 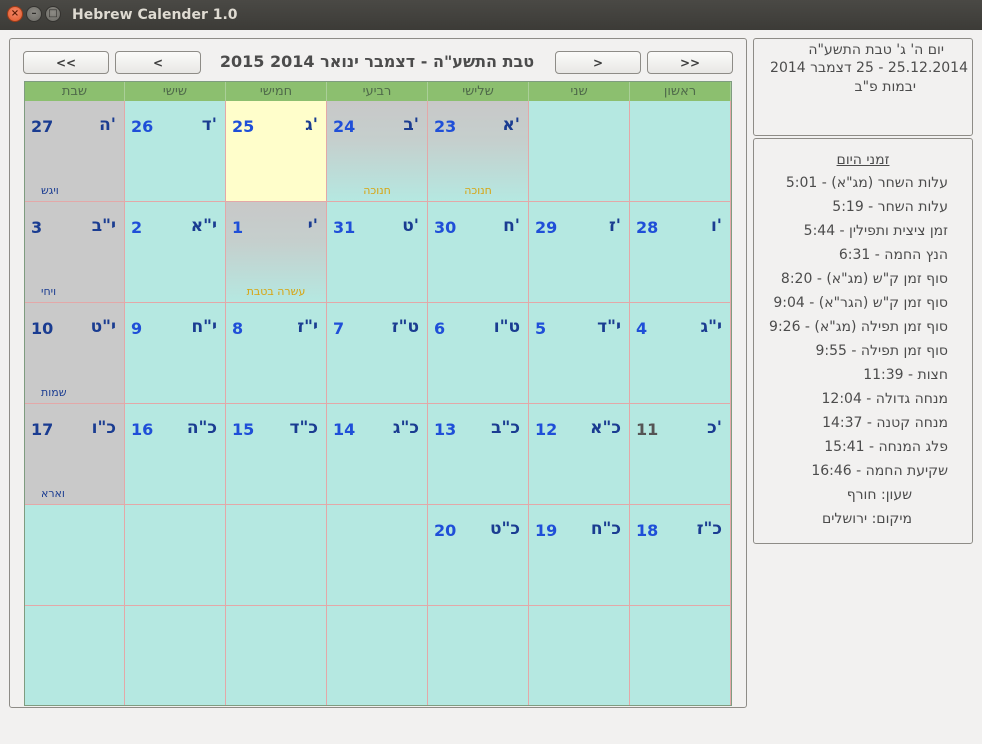 I want to click on day-cell: כ"ב 13, so click(x=478, y=454).